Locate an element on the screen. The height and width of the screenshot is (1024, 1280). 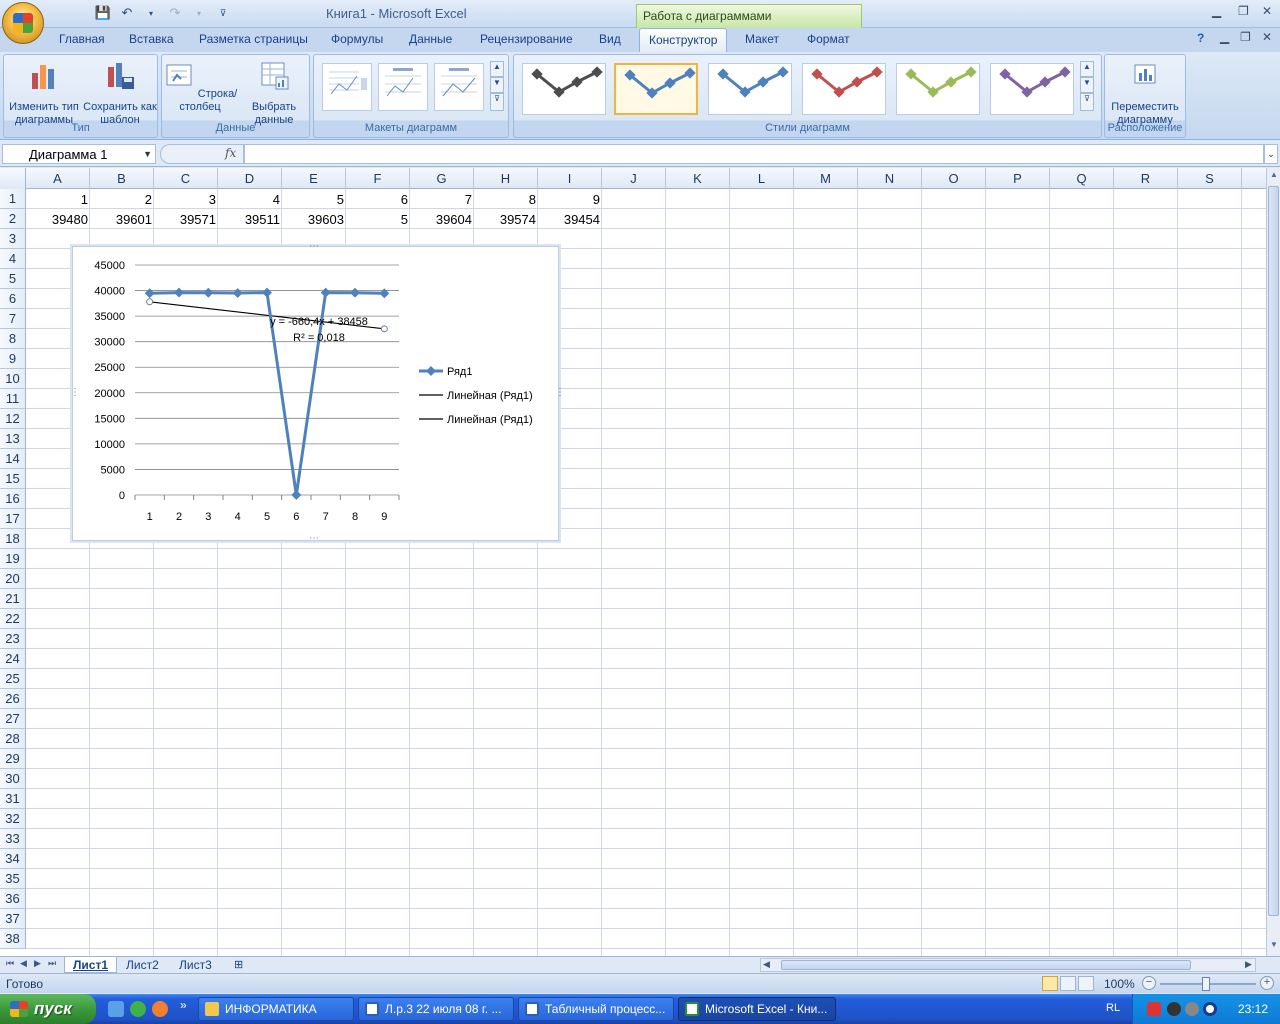
normal-view-icon is located at coordinates (1050, 983).